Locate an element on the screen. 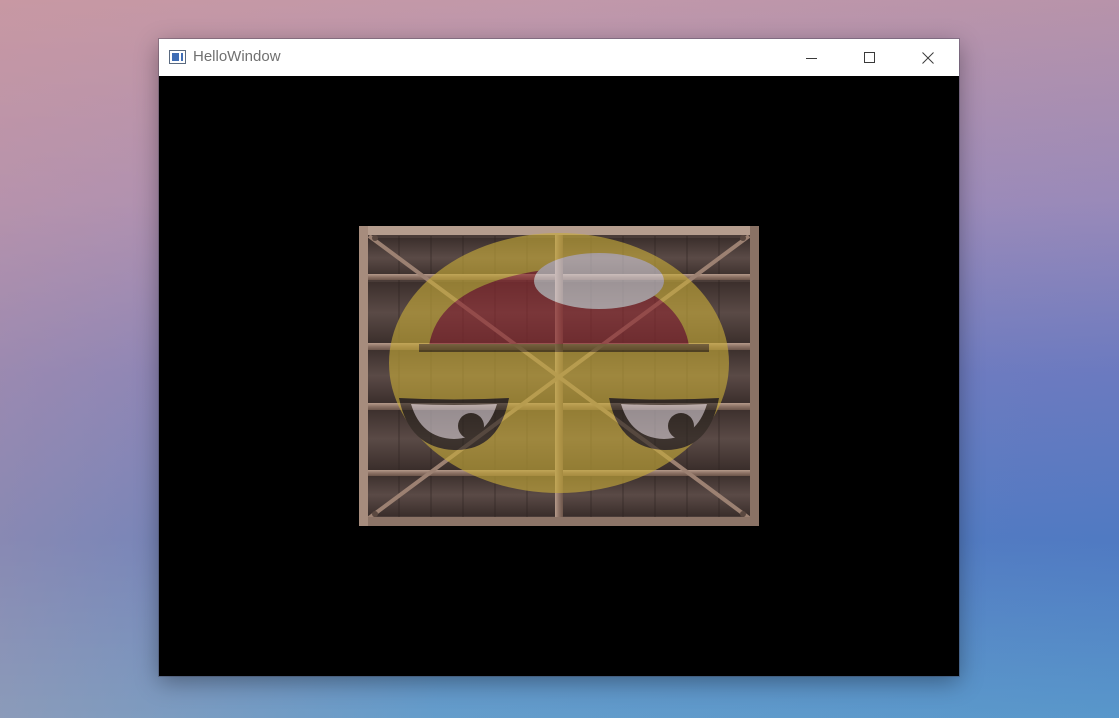 This screenshot has height=718, width=1119. minimize-icon is located at coordinates (811, 58).